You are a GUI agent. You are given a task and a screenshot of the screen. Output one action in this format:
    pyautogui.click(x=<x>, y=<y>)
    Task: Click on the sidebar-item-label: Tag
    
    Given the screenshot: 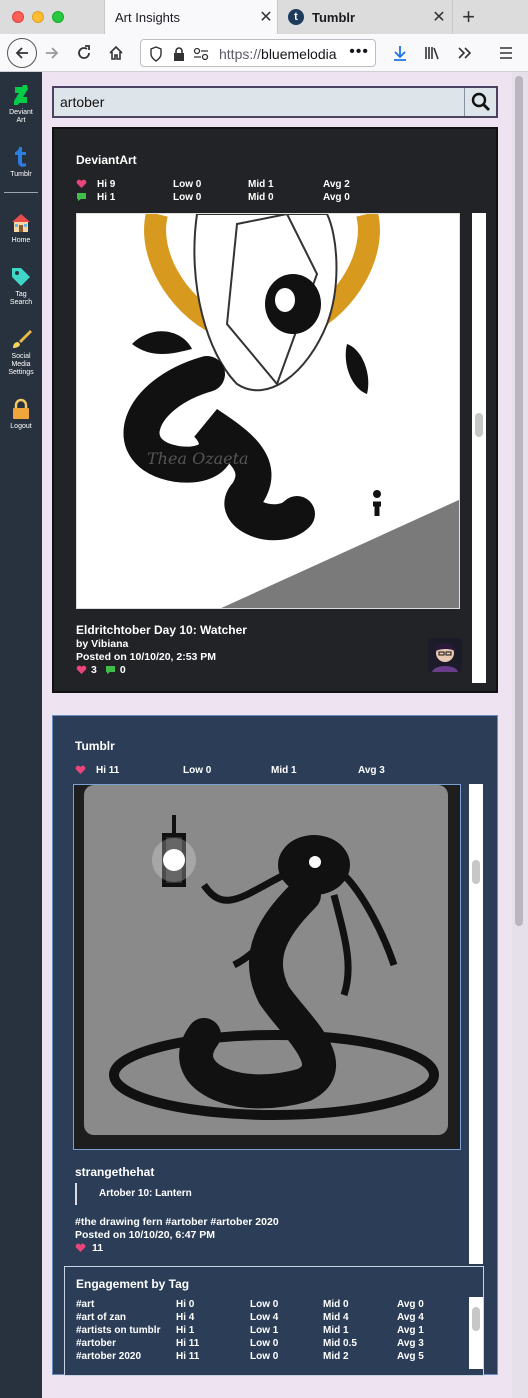 What is the action you would take?
    pyautogui.click(x=21, y=294)
    